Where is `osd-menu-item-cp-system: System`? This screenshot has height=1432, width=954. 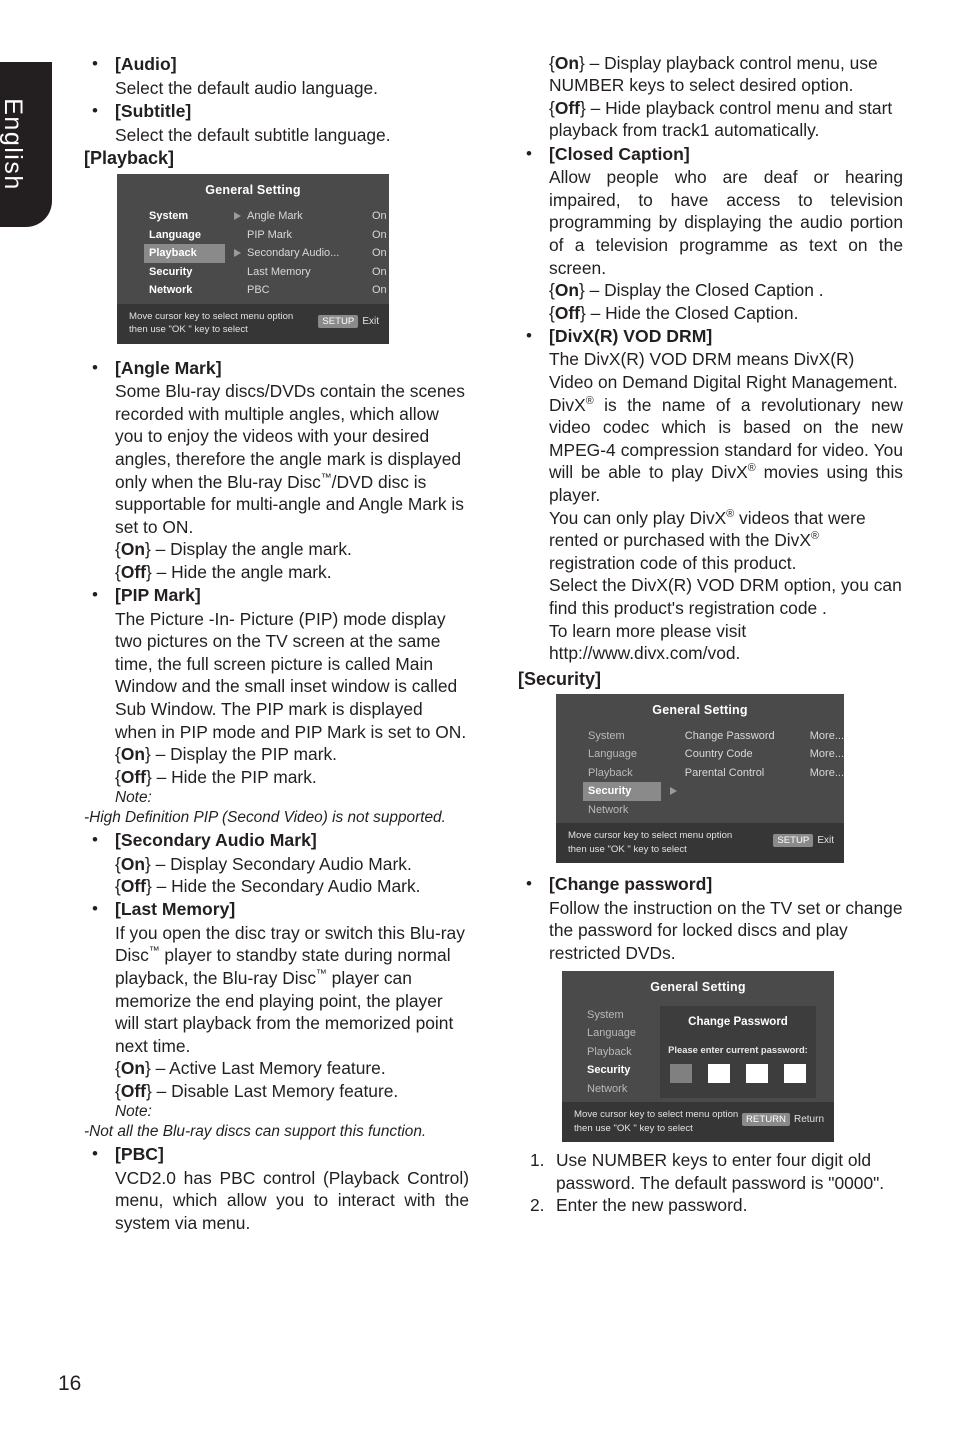
osd-menu-item-cp-system: System is located at coordinates (621, 1015).